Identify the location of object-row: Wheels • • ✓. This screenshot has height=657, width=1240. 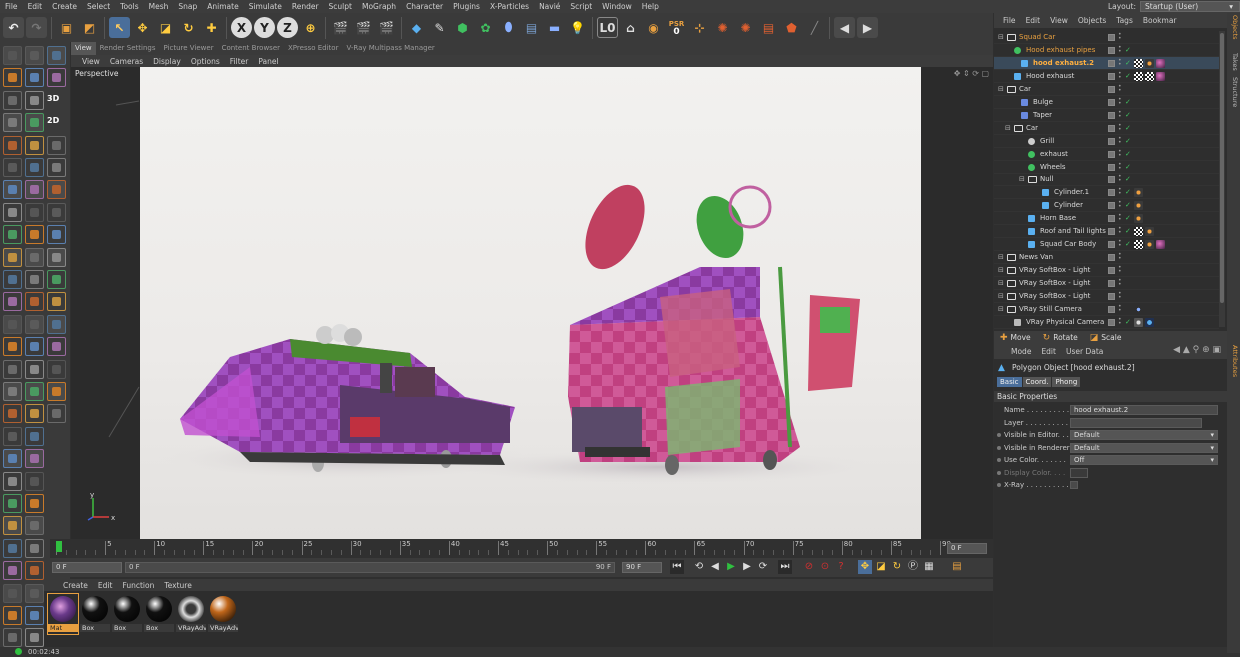
(1106, 167).